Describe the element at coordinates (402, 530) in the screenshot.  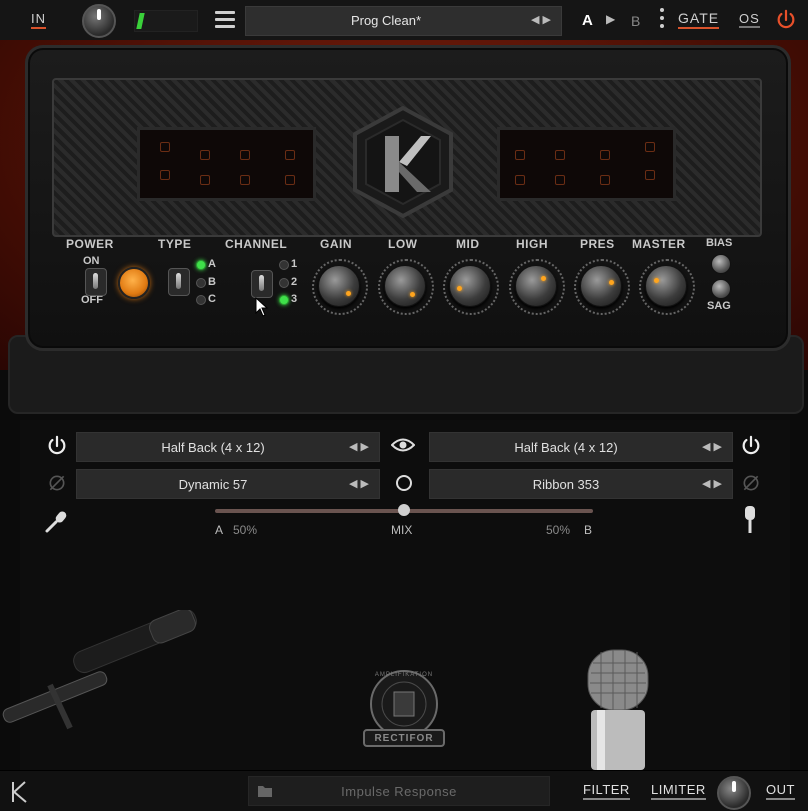
I see `mix-label: MIX` at that location.